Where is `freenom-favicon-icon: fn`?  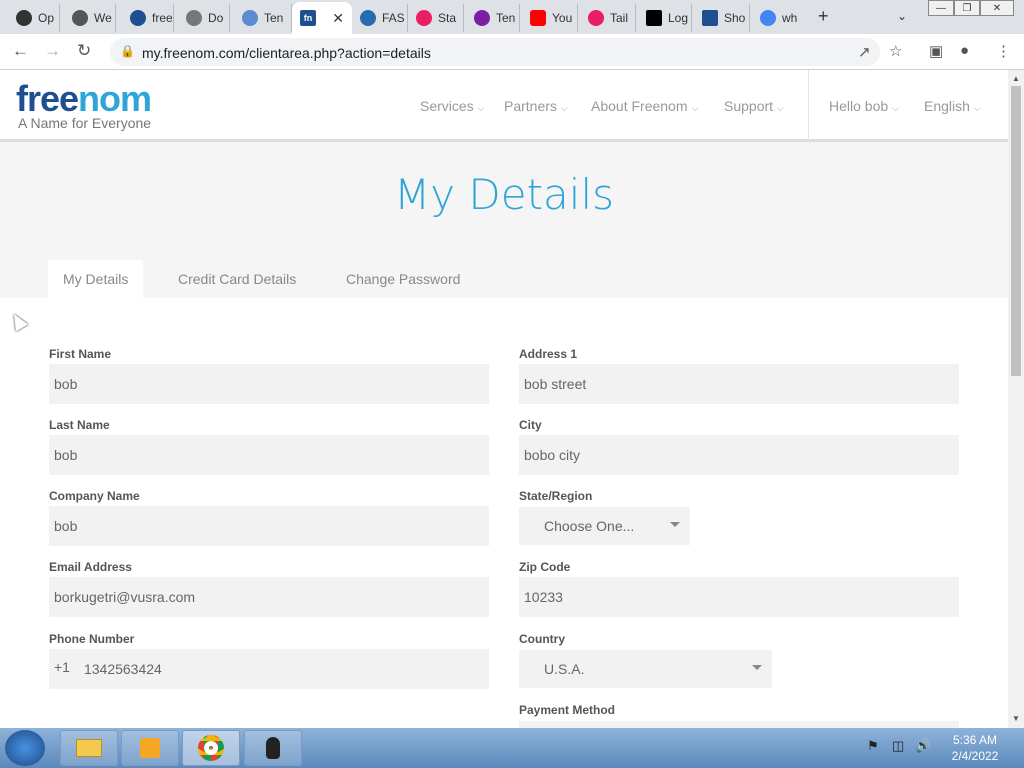
freenom-favicon-icon: fn is located at coordinates (308, 18).